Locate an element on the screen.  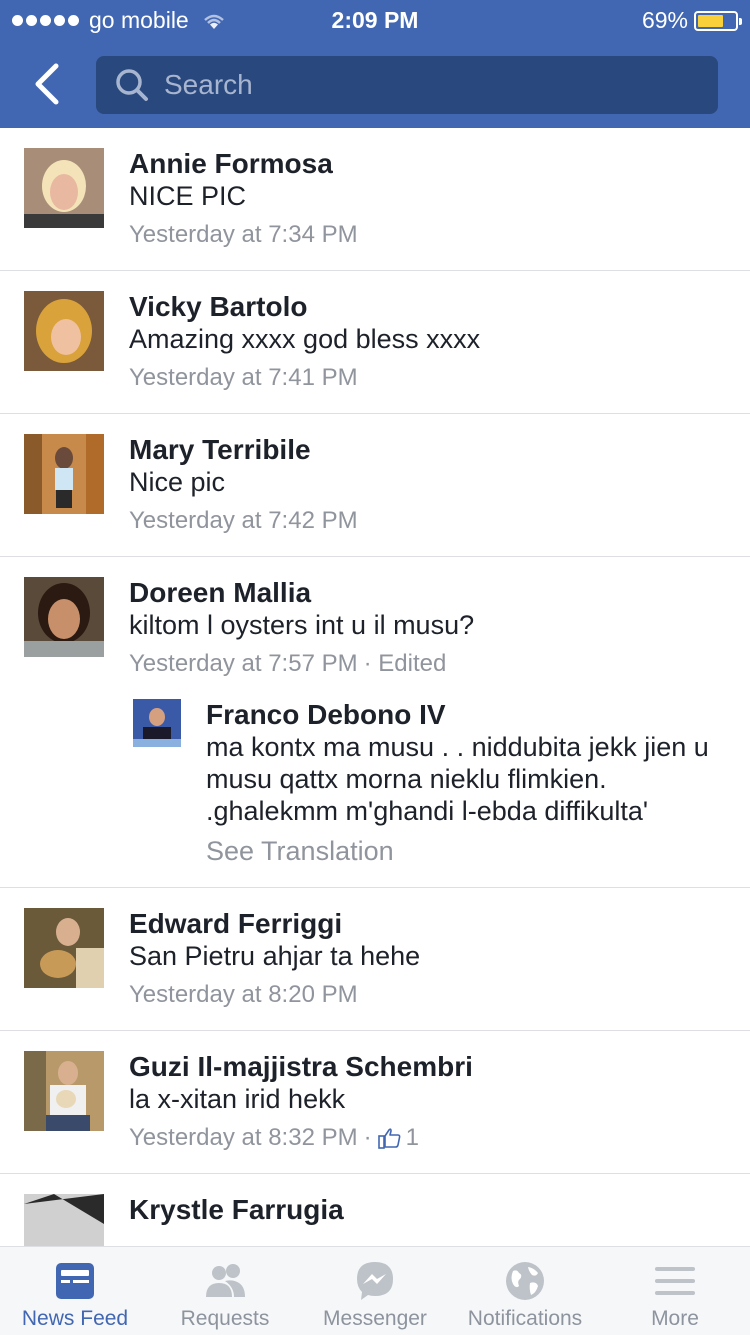
comment-author: Vicky Bartolo is located at coordinates (427, 307).